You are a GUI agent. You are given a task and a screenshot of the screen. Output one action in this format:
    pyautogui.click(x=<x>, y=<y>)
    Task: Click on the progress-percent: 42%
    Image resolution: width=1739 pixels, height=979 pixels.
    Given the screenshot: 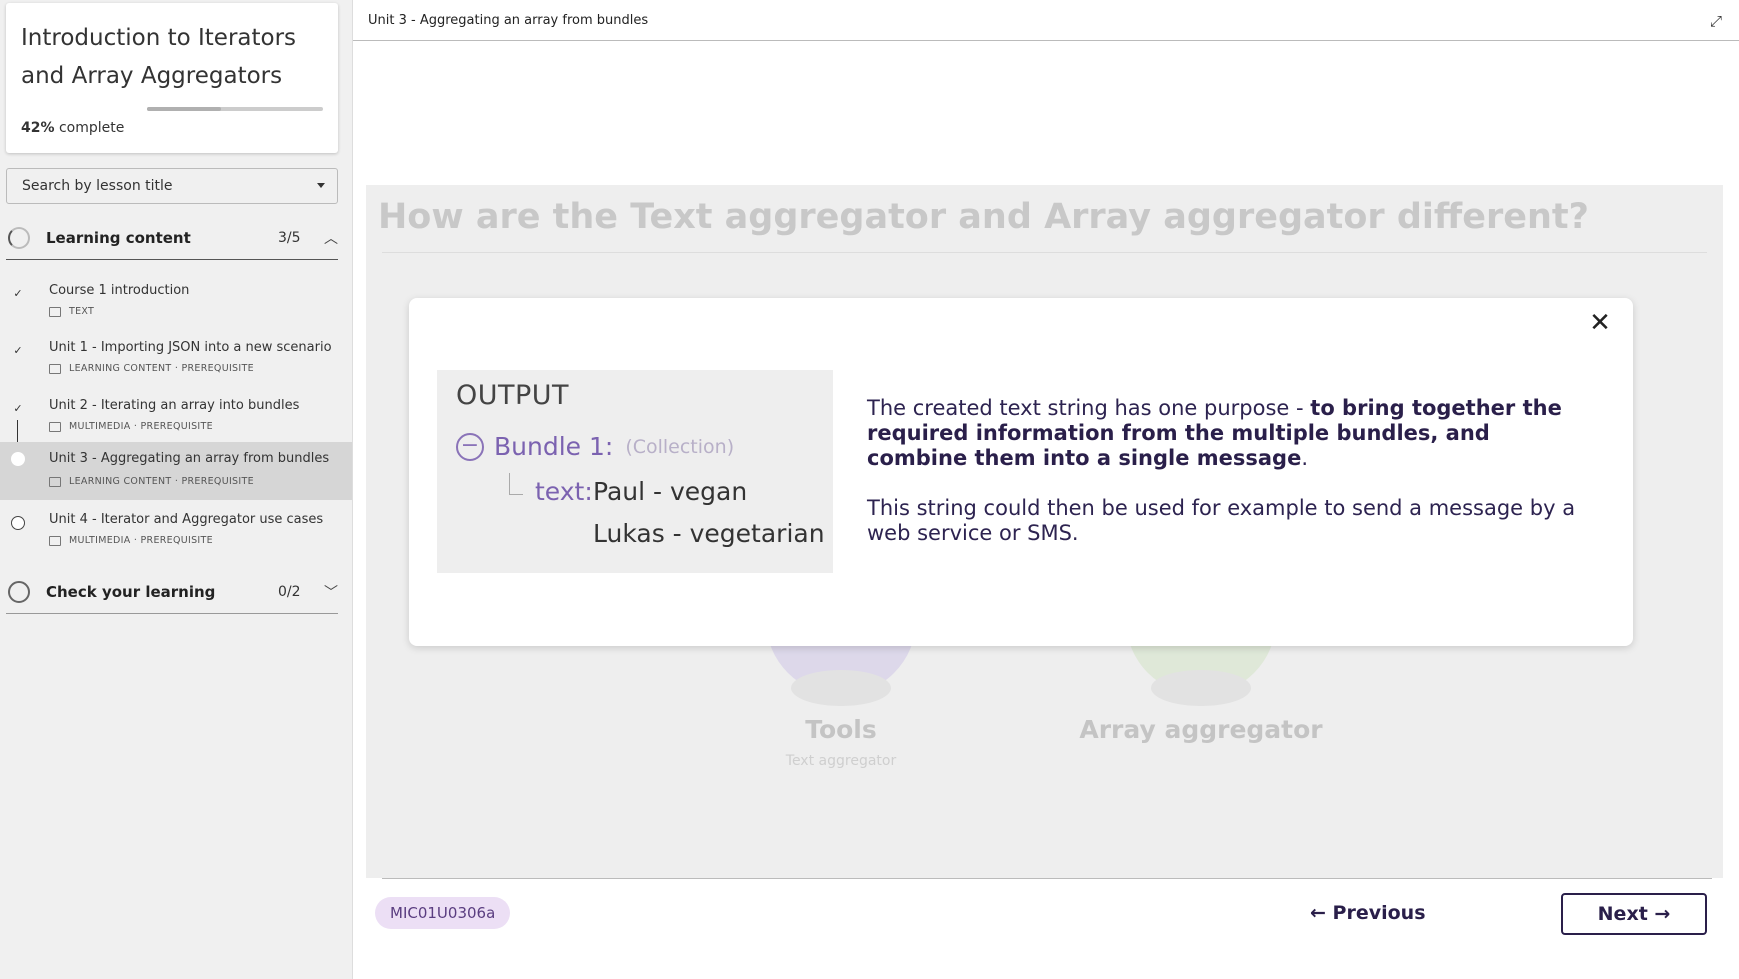 What is the action you would take?
    pyautogui.click(x=38, y=128)
    